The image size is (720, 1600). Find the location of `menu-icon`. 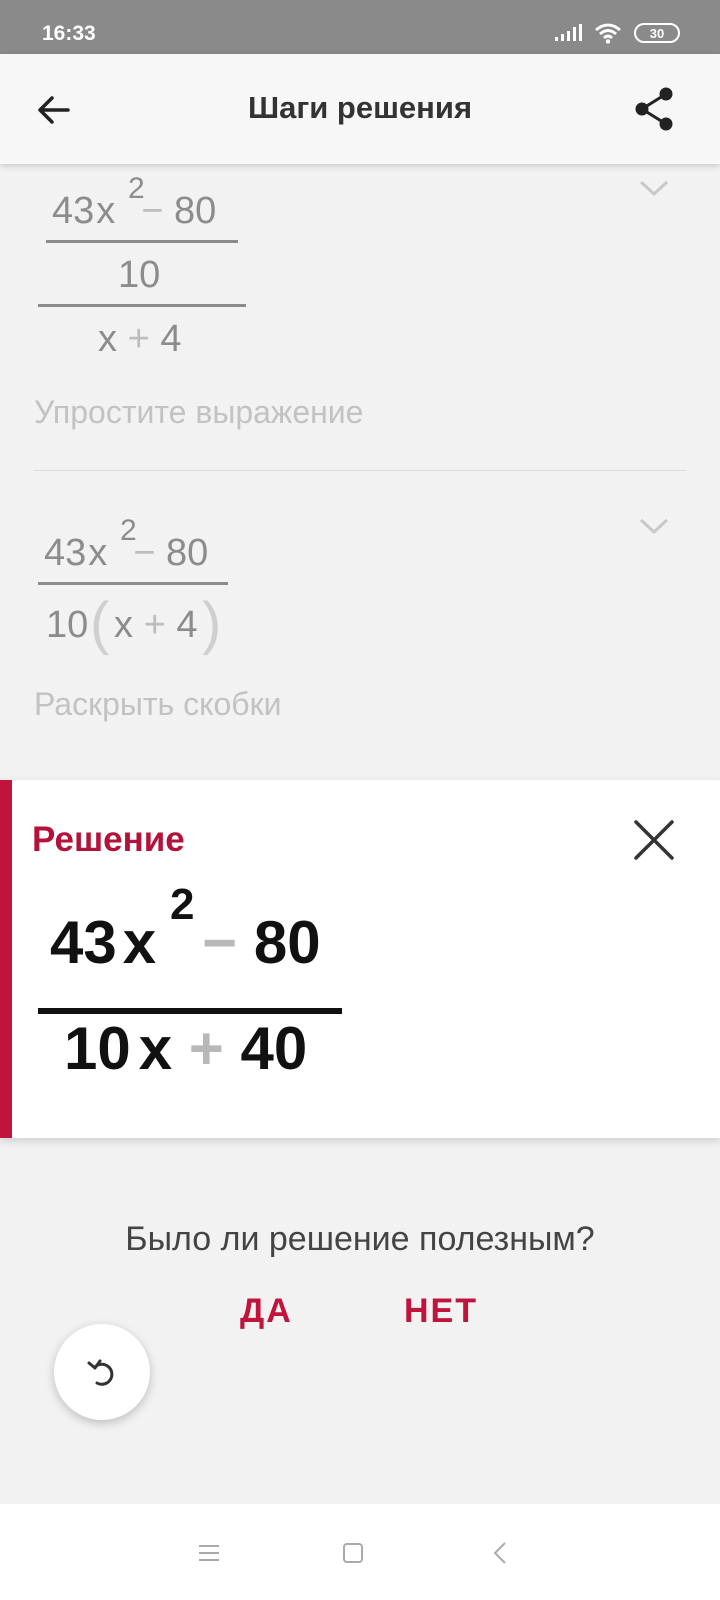

menu-icon is located at coordinates (209, 1553).